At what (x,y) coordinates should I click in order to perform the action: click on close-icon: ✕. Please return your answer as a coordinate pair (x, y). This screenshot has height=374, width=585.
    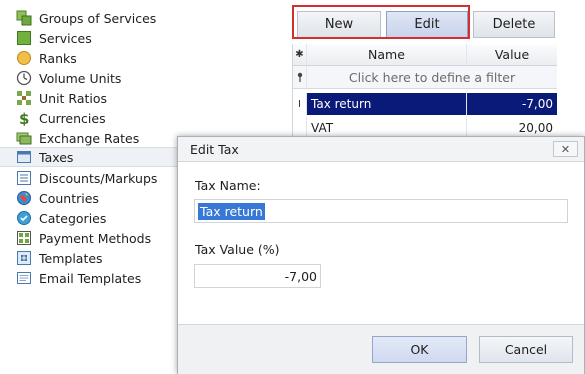
    Looking at the image, I should click on (565, 149).